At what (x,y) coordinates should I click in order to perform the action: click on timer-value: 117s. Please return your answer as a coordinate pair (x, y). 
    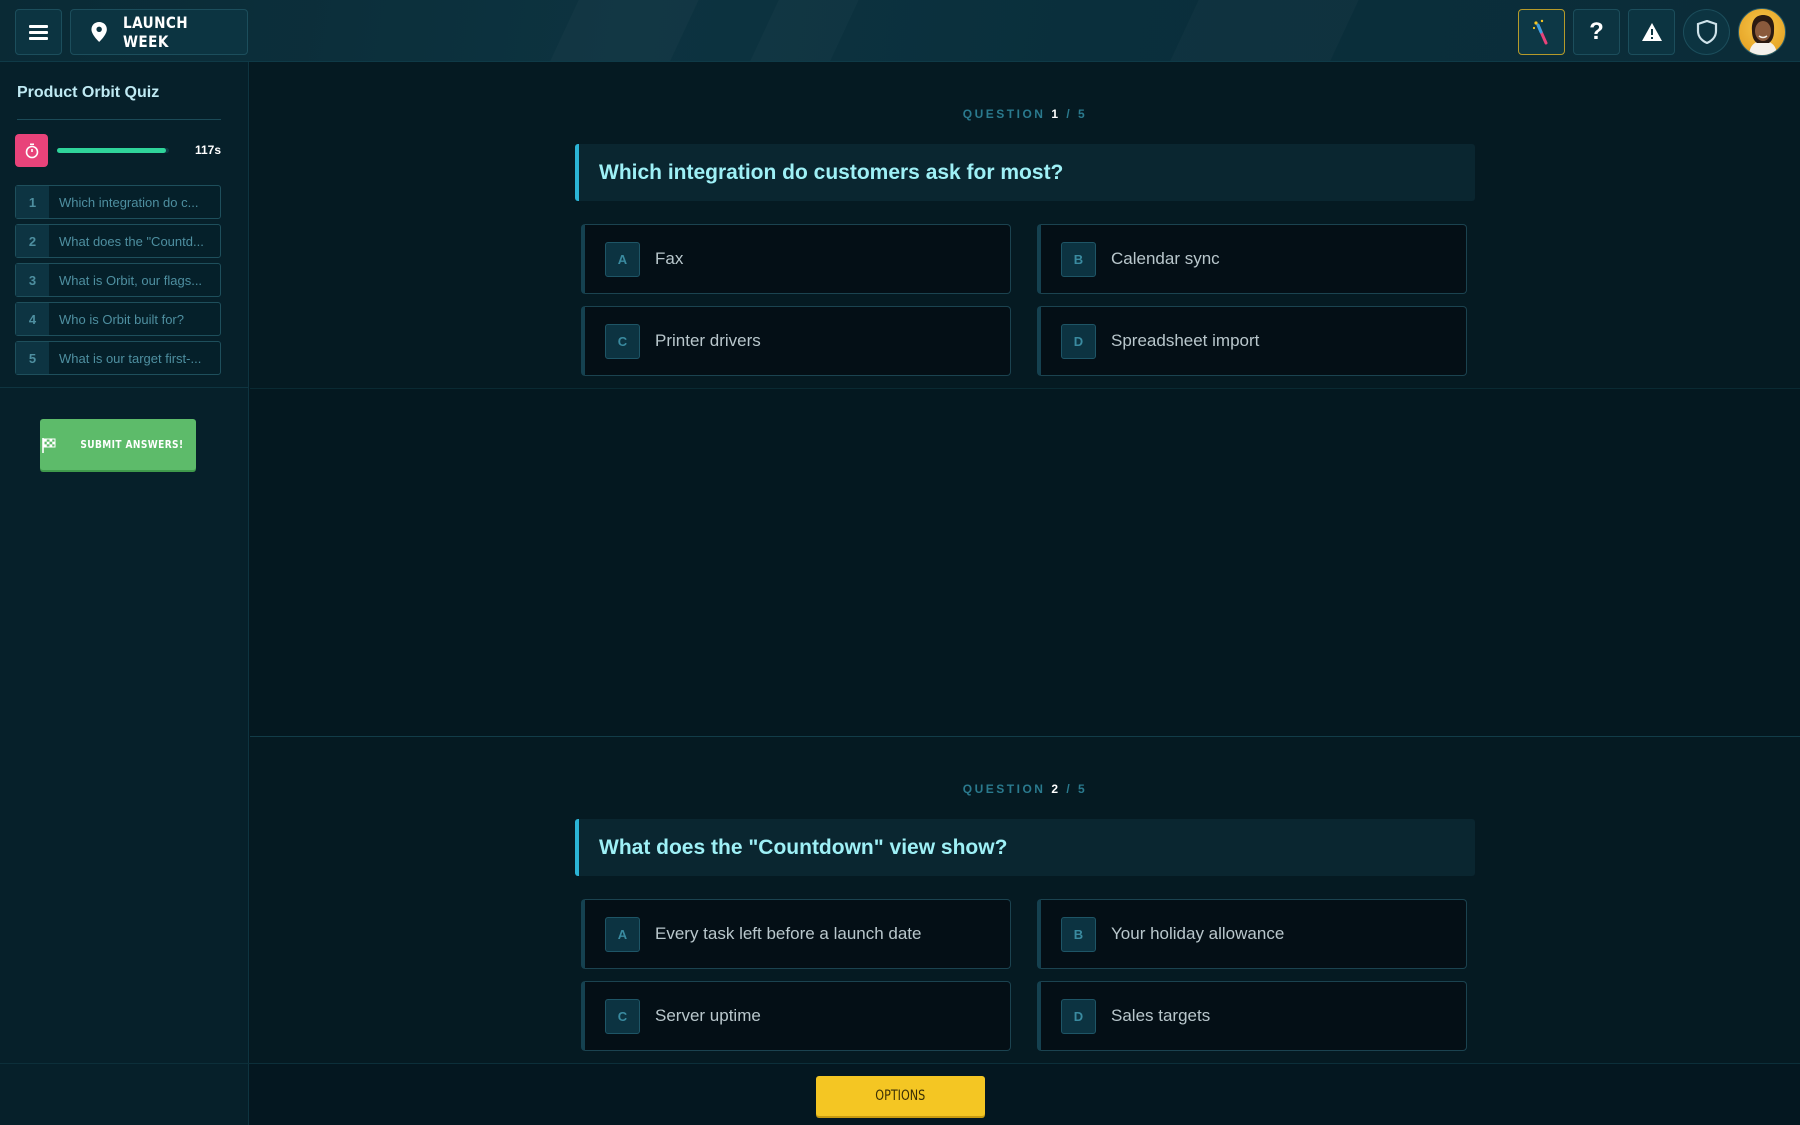
    Looking at the image, I should click on (207, 150).